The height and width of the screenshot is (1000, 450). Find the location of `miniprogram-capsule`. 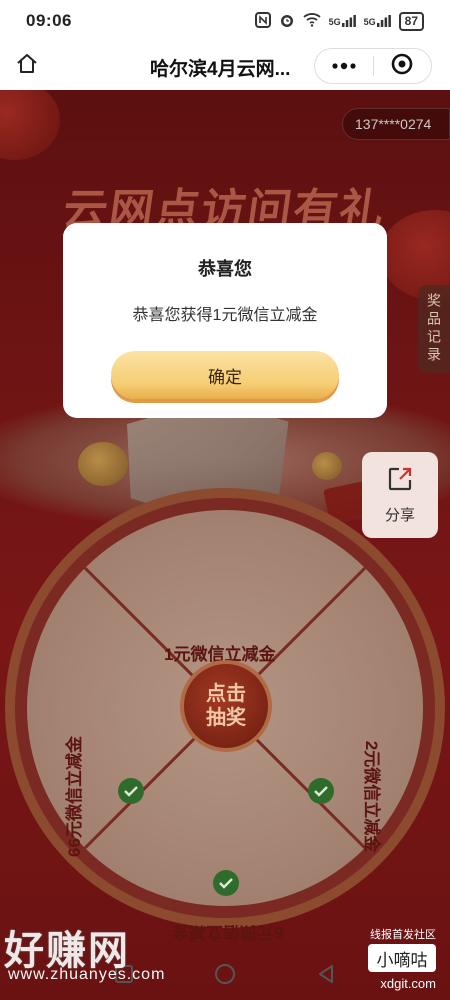

miniprogram-capsule is located at coordinates (373, 66).